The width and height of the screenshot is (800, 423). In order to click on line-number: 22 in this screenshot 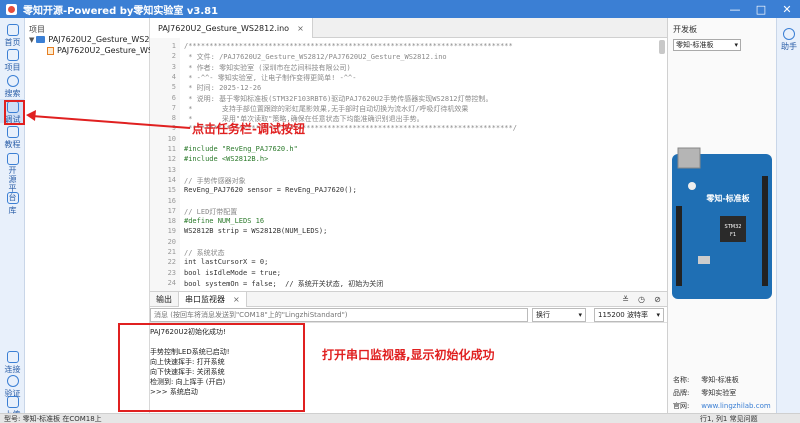, I will do `click(171, 262)`.